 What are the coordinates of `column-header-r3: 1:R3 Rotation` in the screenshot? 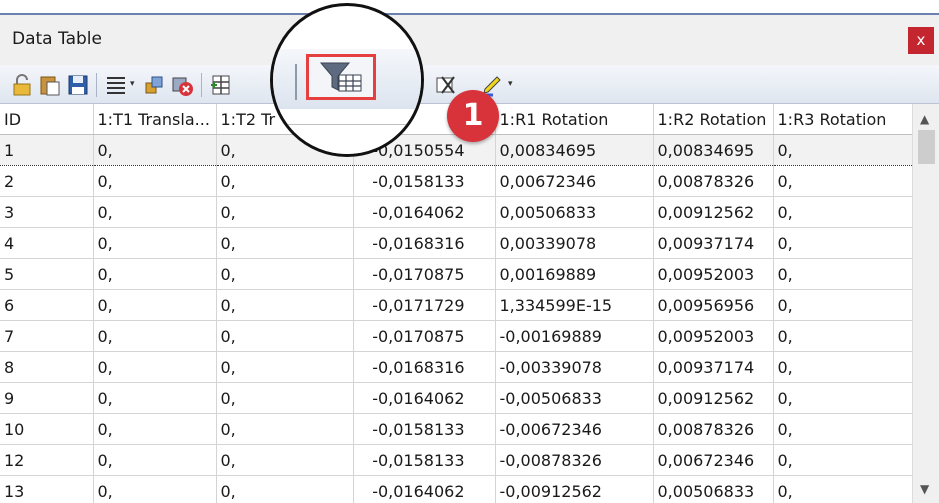 It's located at (842, 119).